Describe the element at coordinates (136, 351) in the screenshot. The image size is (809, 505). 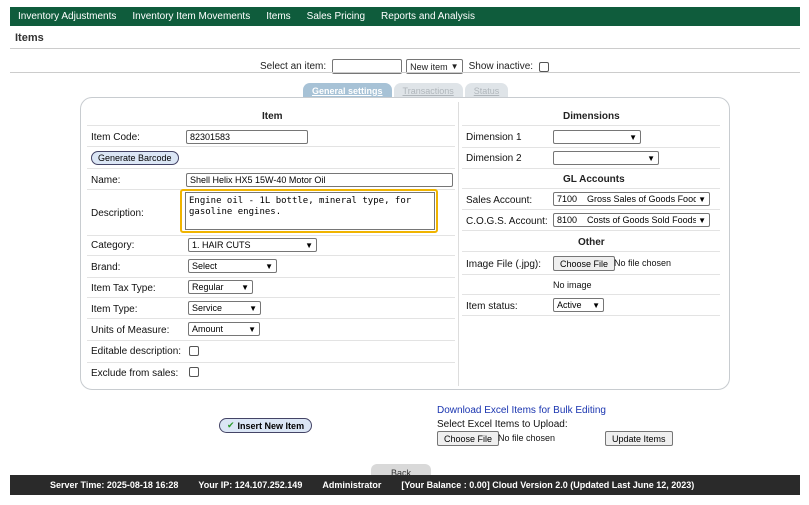
I see `editable-description-label: Editable description:` at that location.